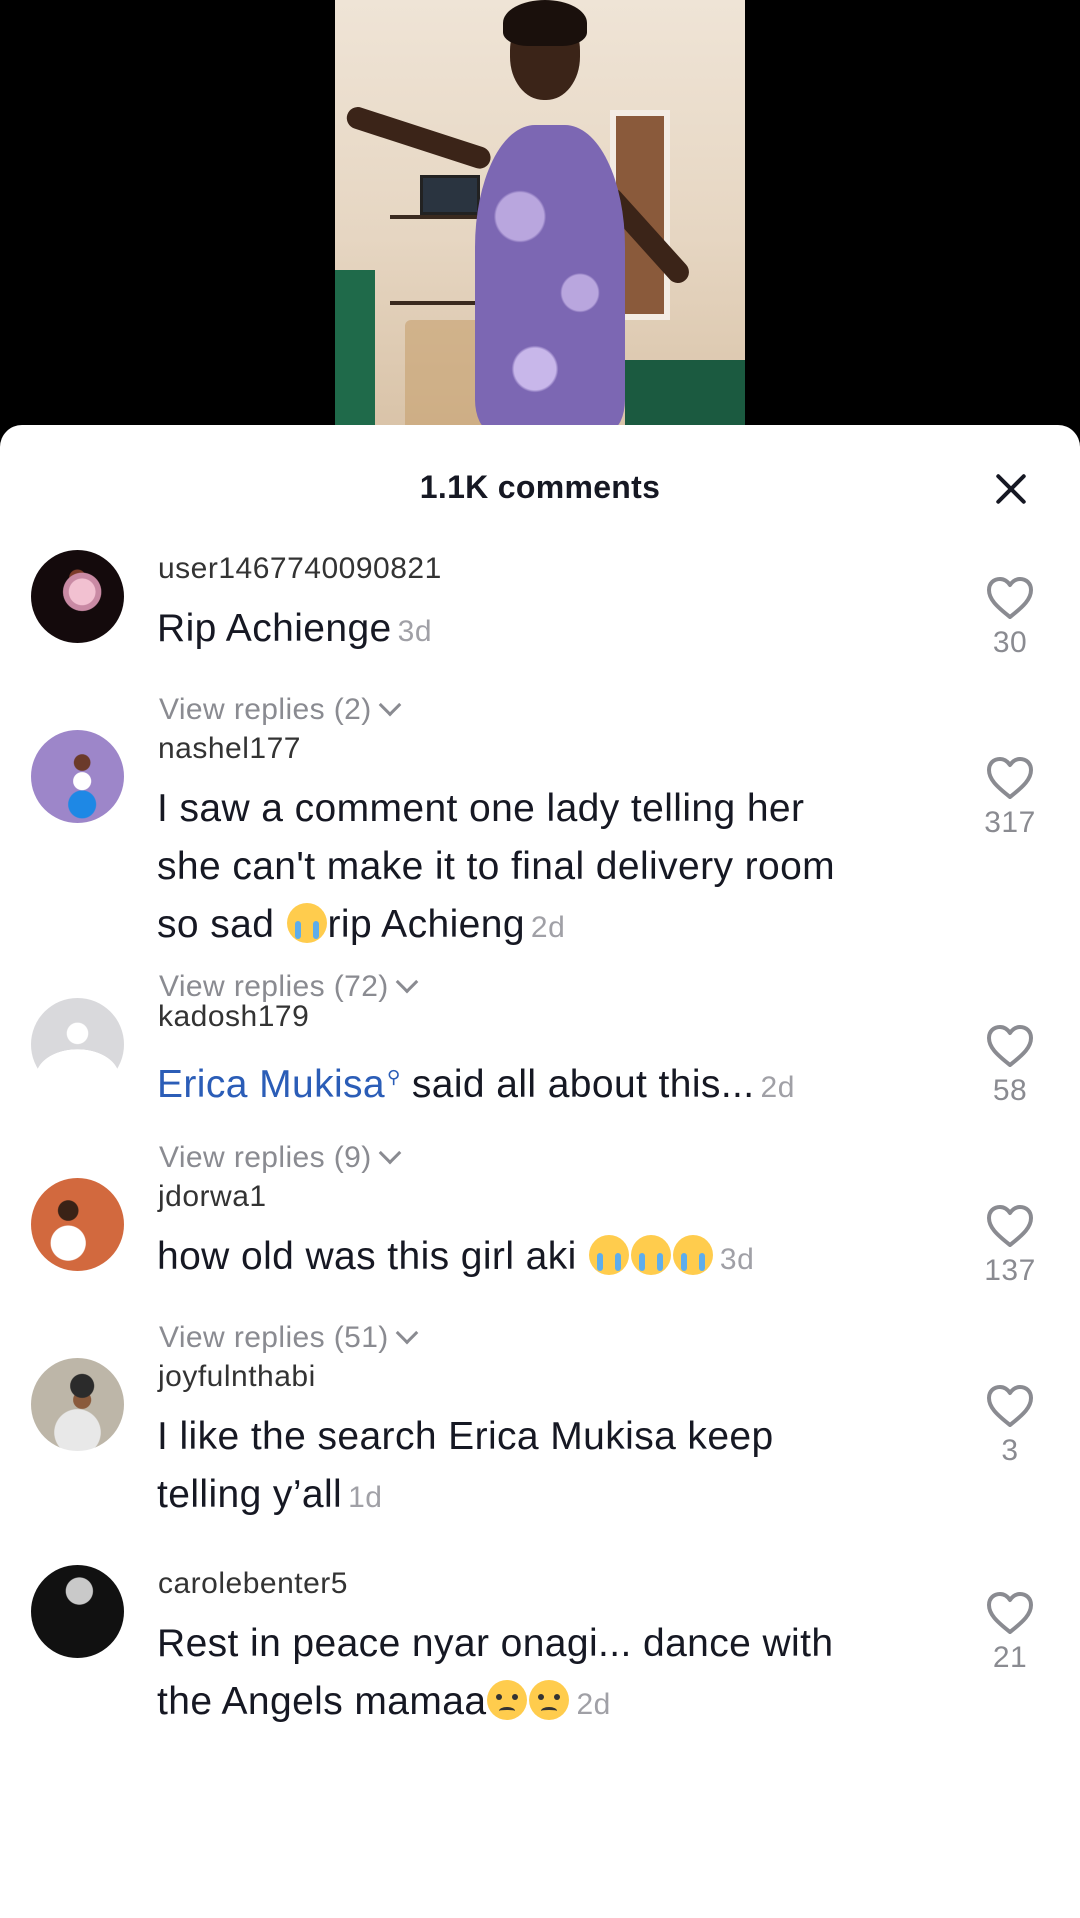  I want to click on view-replies-button: View replies (2), so click(280, 710).